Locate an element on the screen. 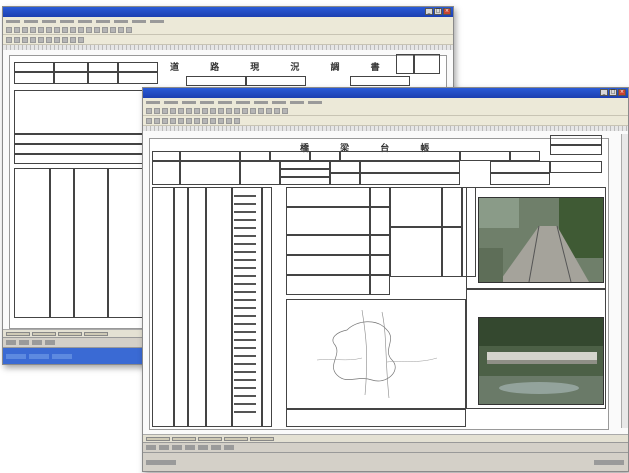 The width and height of the screenshot is (629, 473). vertical-scrollbar is located at coordinates (624, 281).